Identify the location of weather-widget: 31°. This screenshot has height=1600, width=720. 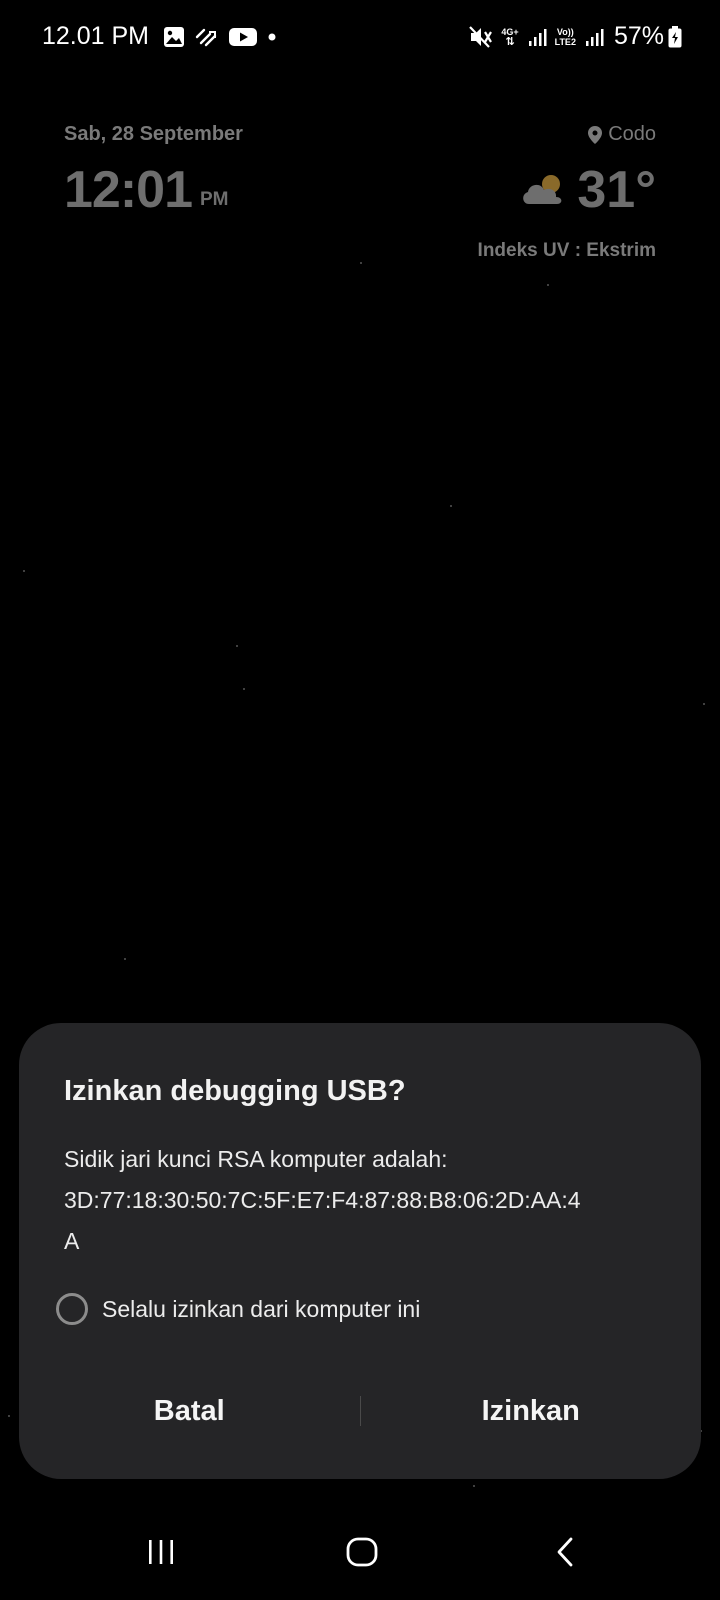
(587, 190).